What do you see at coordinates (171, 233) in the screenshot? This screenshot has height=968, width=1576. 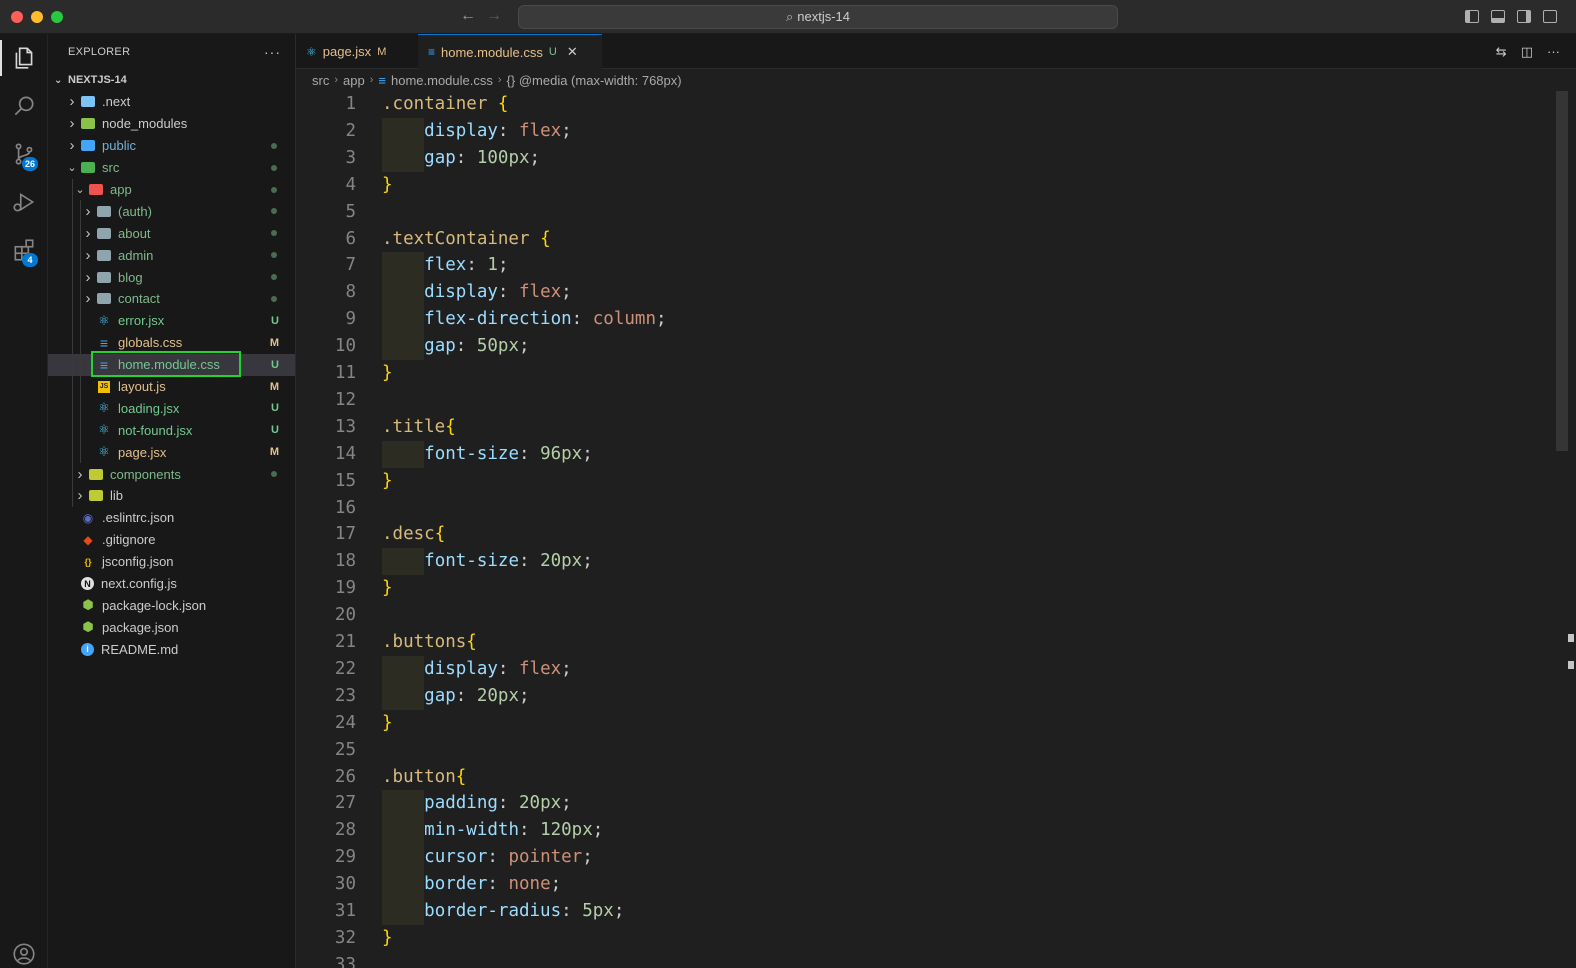 I see `folder-item: › about` at bounding box center [171, 233].